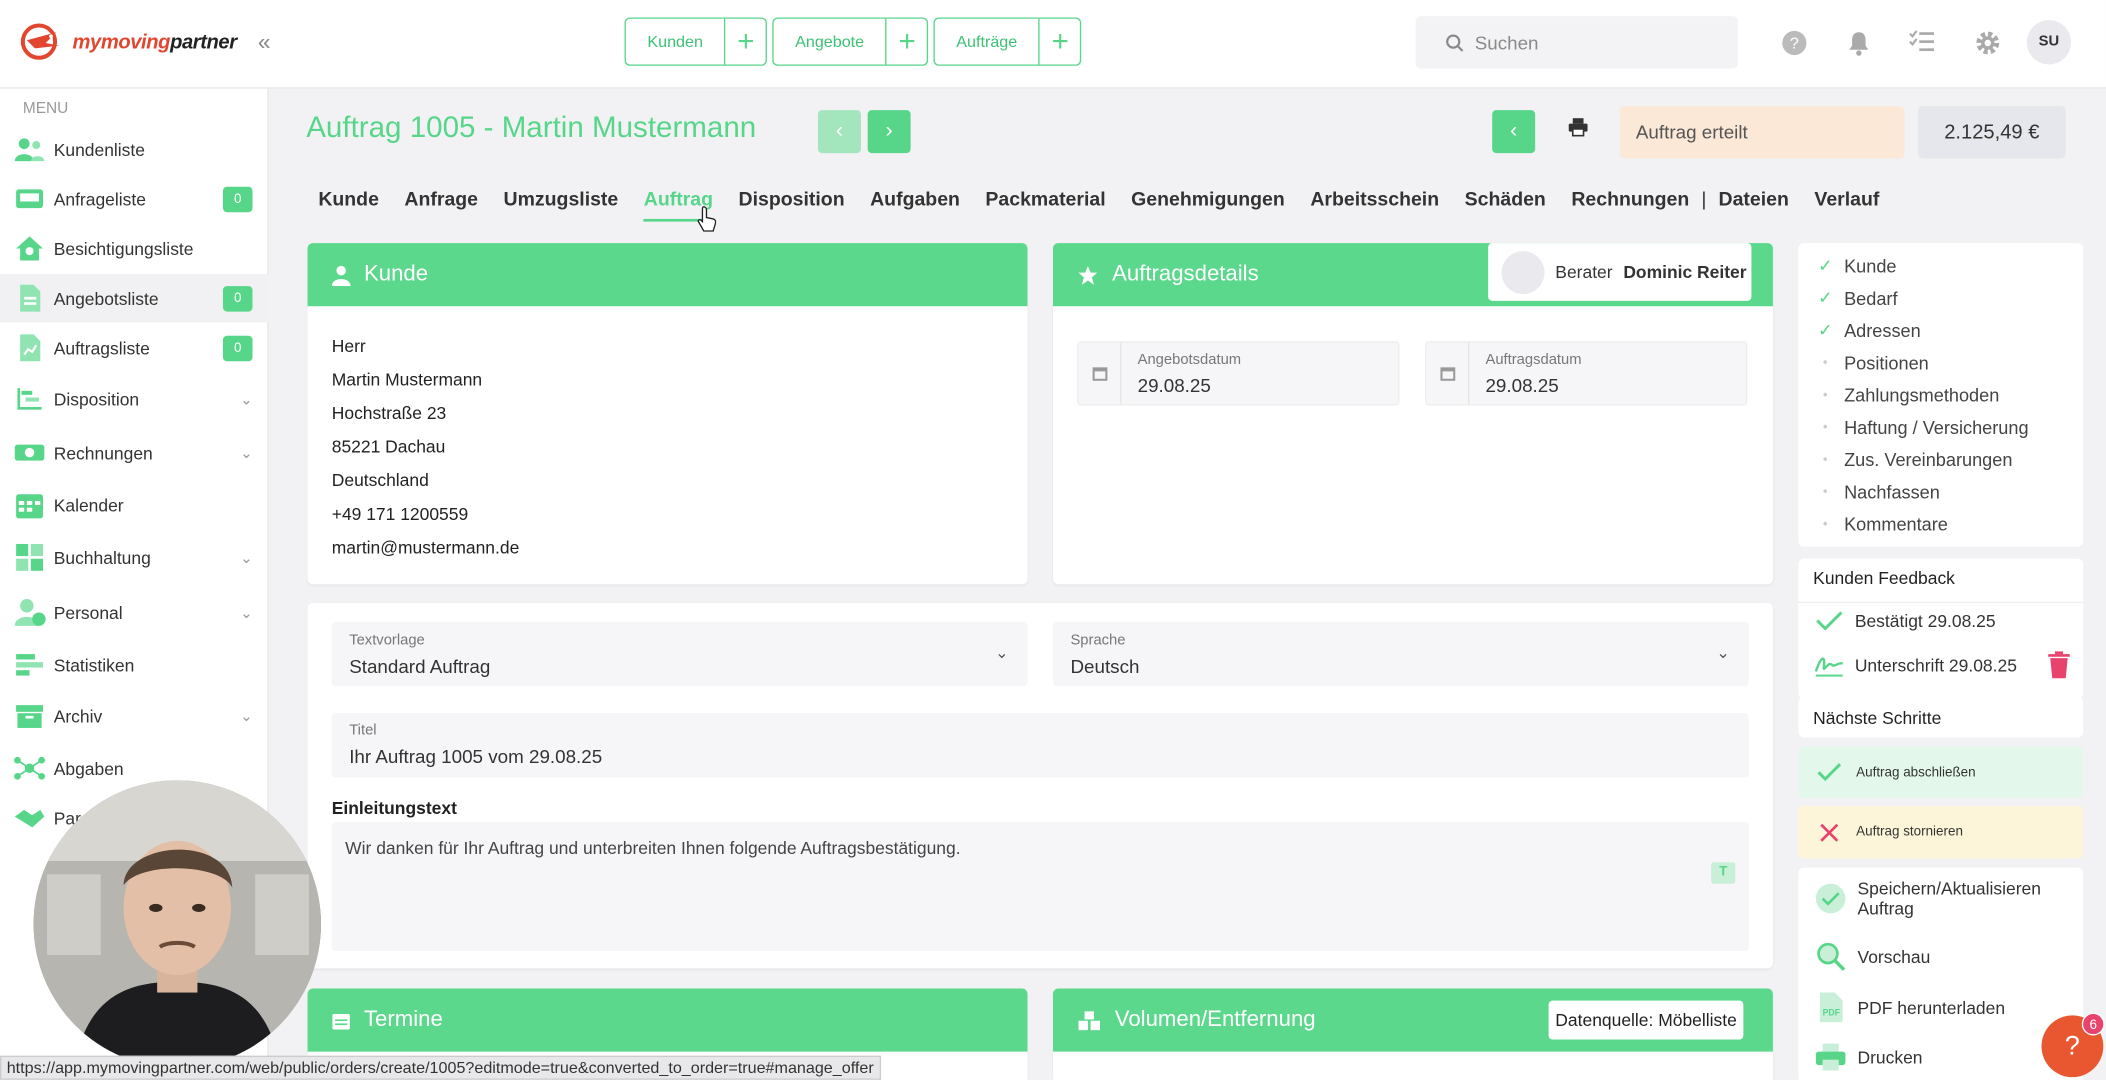 The width and height of the screenshot is (2106, 1080). I want to click on customer-phone: +49 171 1200559, so click(426, 514).